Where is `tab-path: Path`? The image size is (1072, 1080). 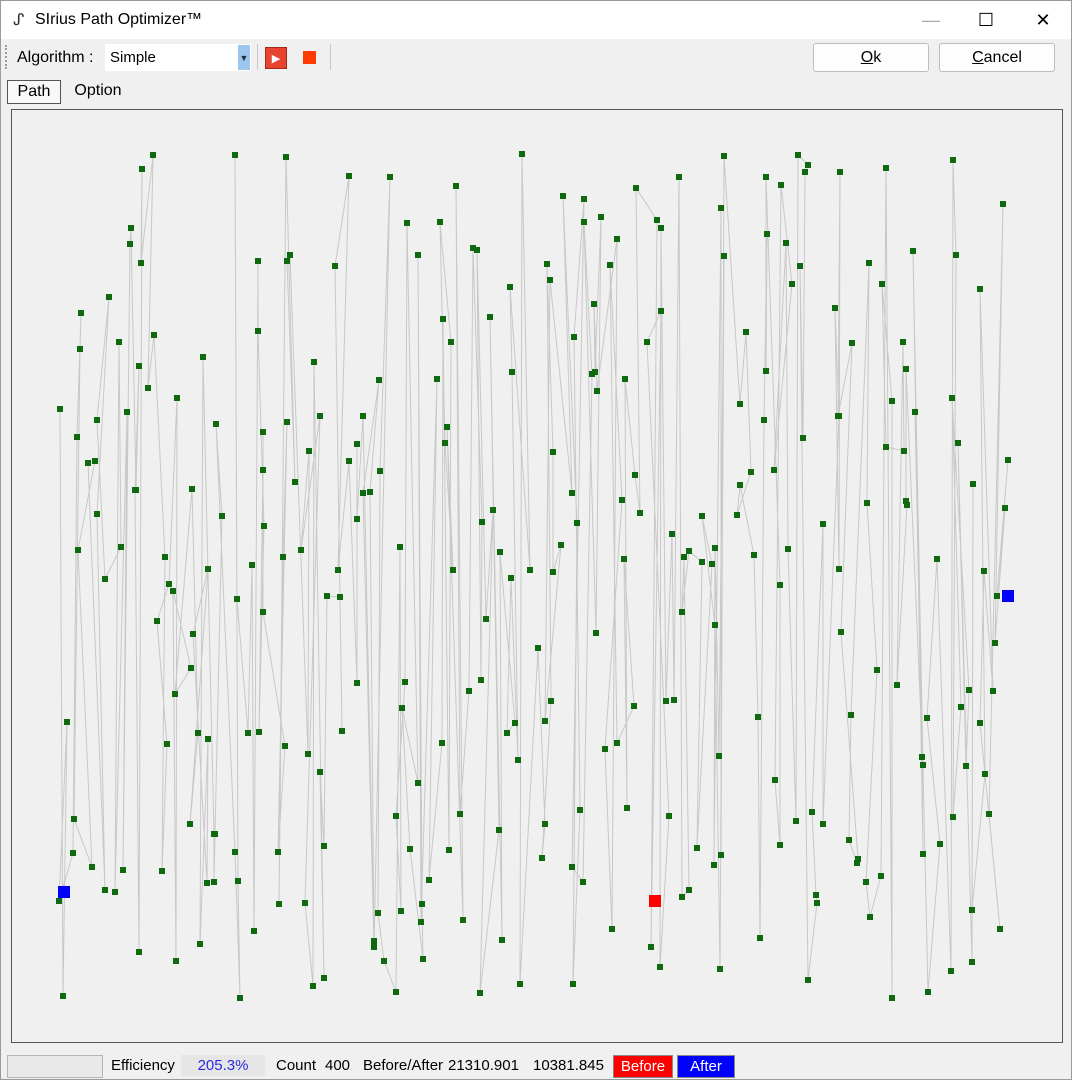 tab-path: Path is located at coordinates (34, 92).